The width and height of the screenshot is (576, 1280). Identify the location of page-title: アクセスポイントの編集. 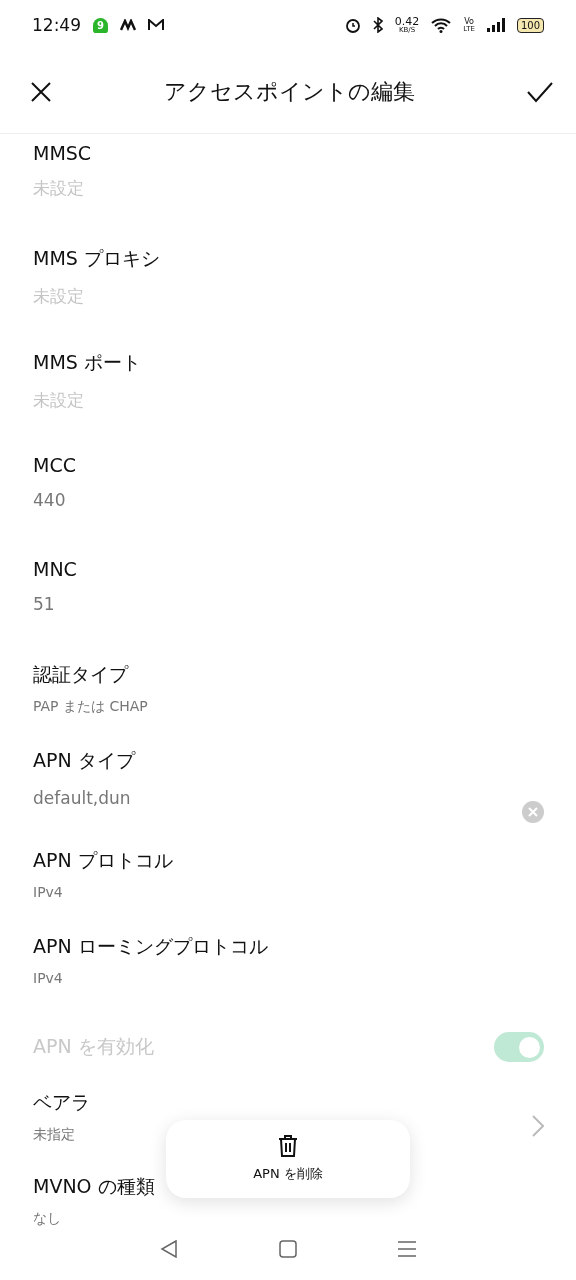
(289, 91).